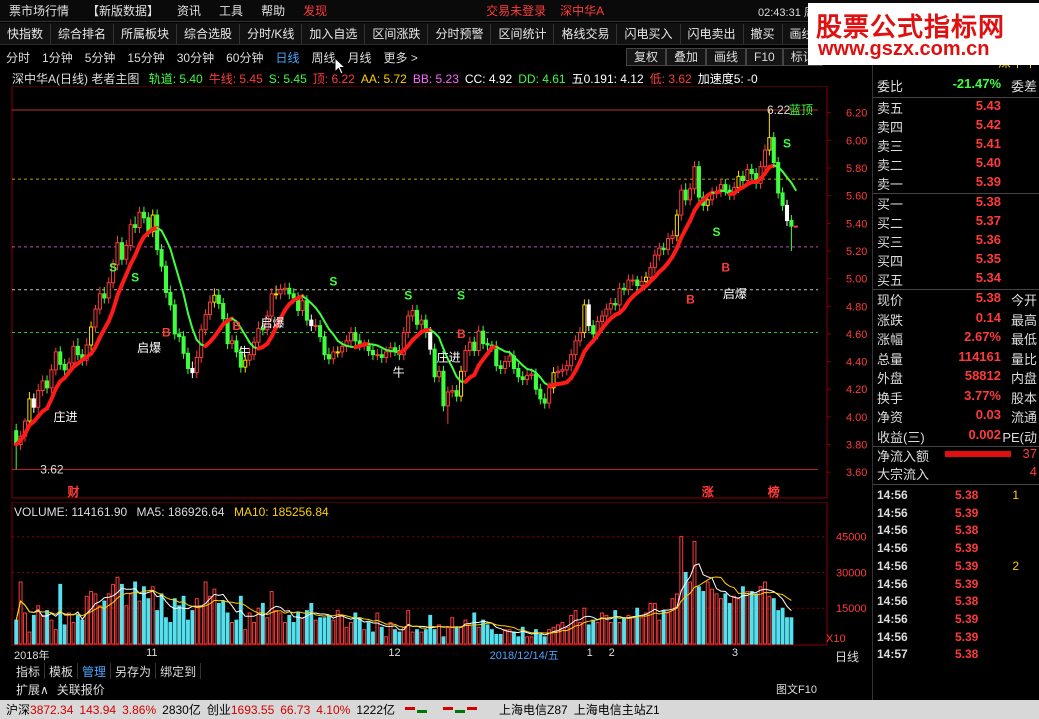 The width and height of the screenshot is (1039, 719). Describe the element at coordinates (32, 689) in the screenshot. I see `expand-button: 扩展∧` at that location.